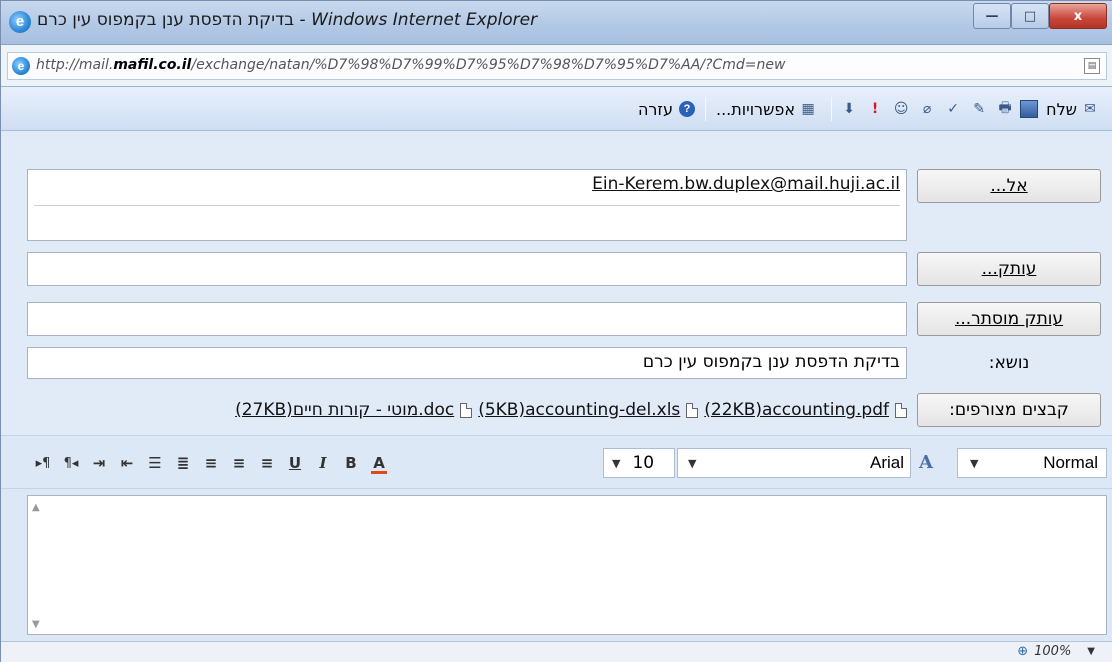 The height and width of the screenshot is (662, 1112). I want to click on spellcheck-icon: ✓, so click(953, 109).